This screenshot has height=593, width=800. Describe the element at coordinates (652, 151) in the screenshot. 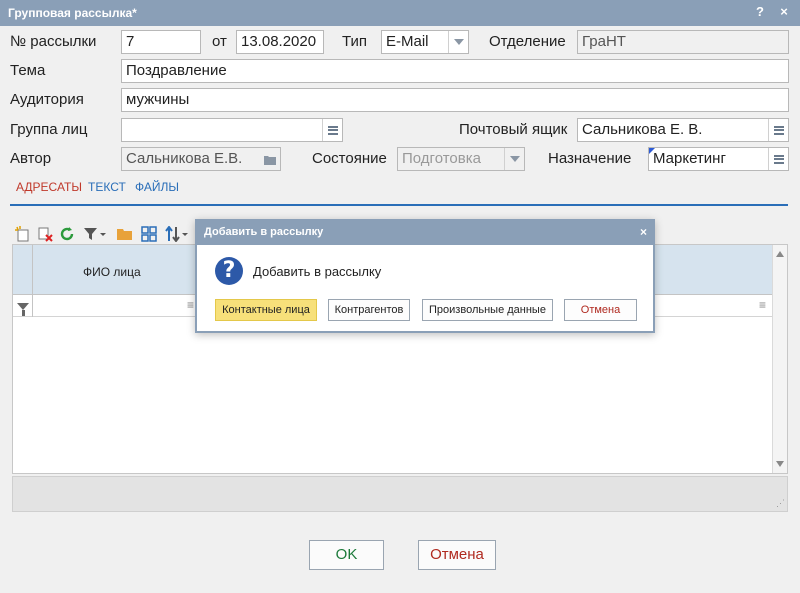

I see `required-marker` at that location.